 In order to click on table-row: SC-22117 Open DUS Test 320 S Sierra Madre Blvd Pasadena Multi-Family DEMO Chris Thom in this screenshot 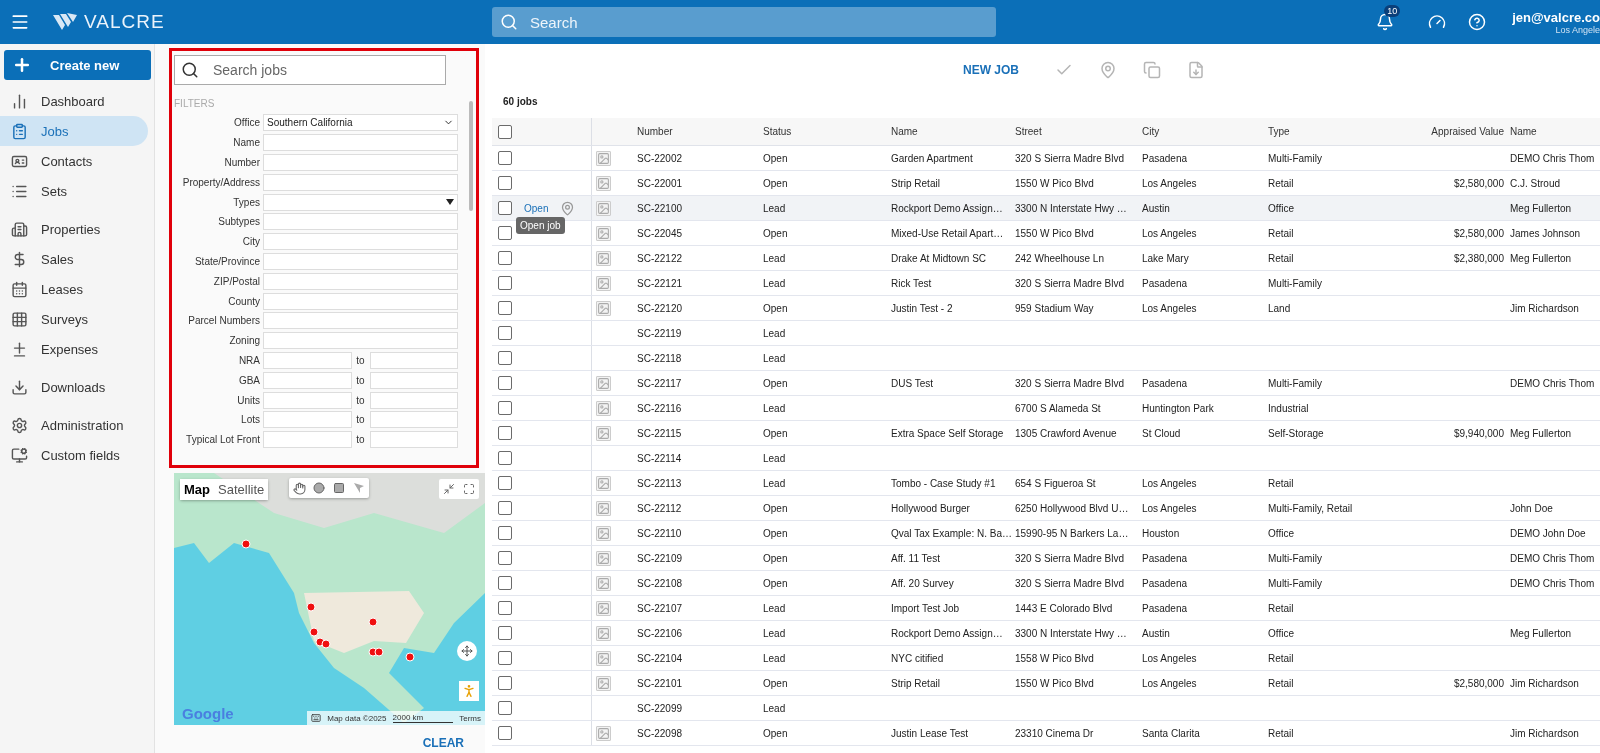, I will do `click(1046, 383)`.